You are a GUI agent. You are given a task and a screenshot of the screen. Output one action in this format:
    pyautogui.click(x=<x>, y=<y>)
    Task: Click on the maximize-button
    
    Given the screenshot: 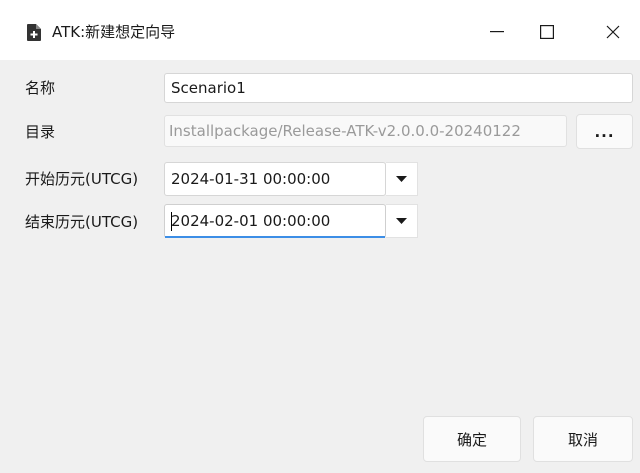 What is the action you would take?
    pyautogui.click(x=547, y=32)
    